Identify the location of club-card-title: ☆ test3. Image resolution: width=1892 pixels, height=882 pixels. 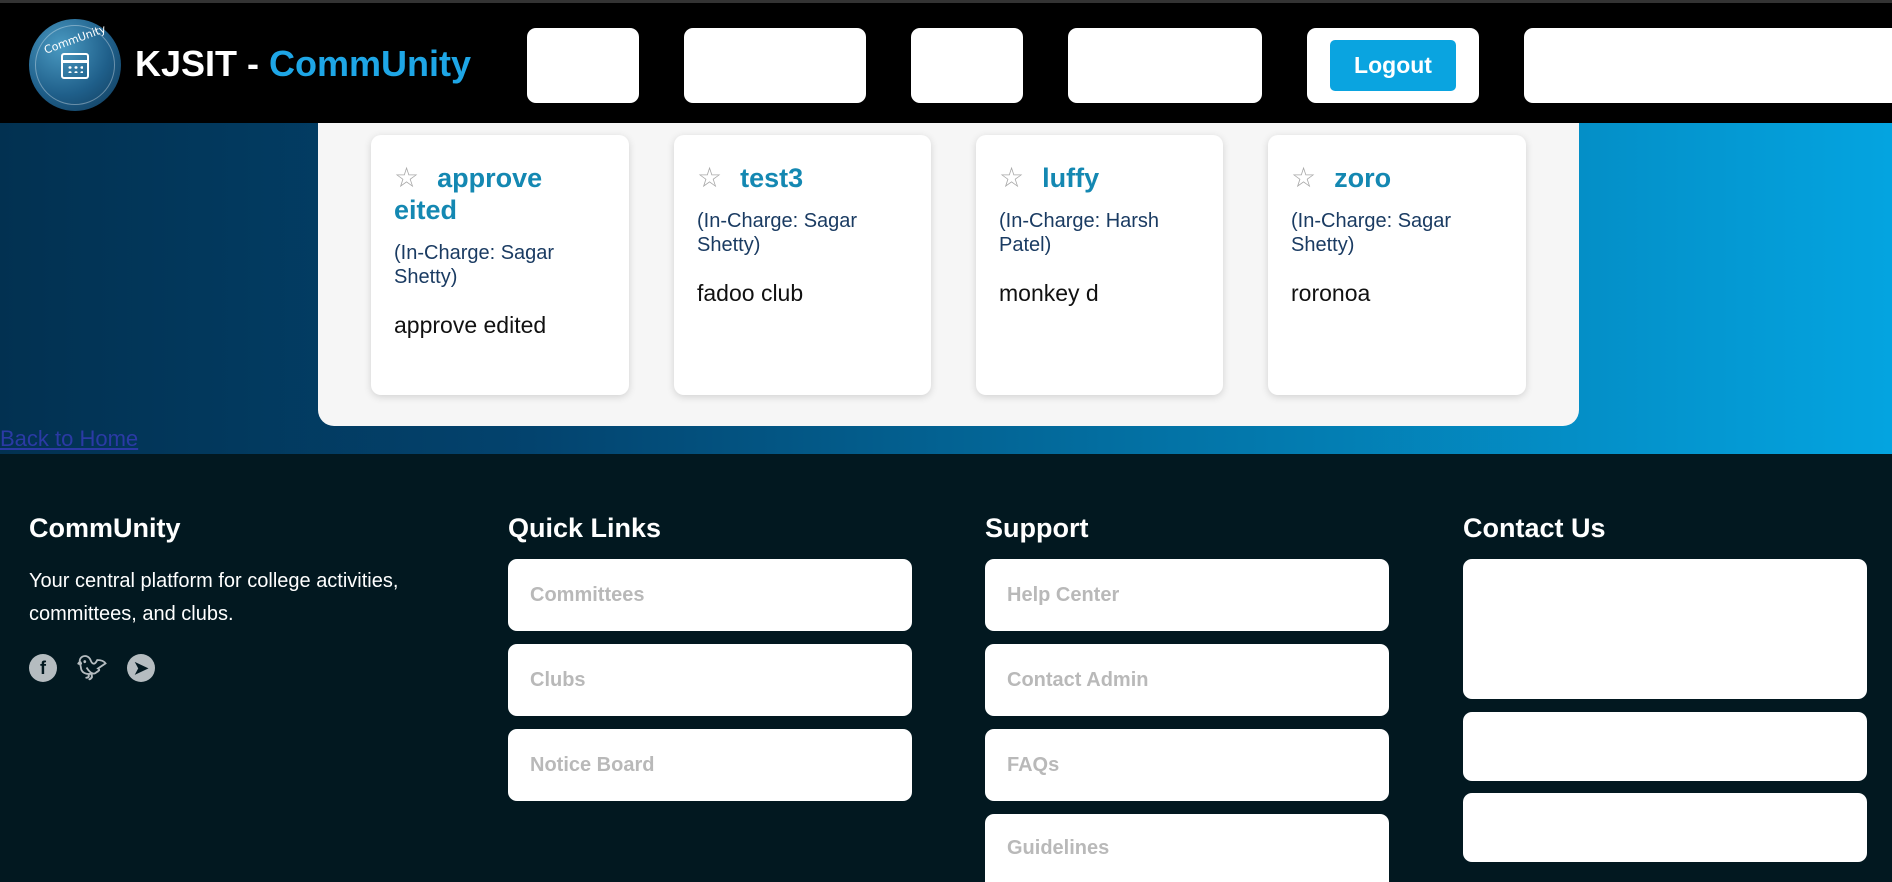
(802, 178).